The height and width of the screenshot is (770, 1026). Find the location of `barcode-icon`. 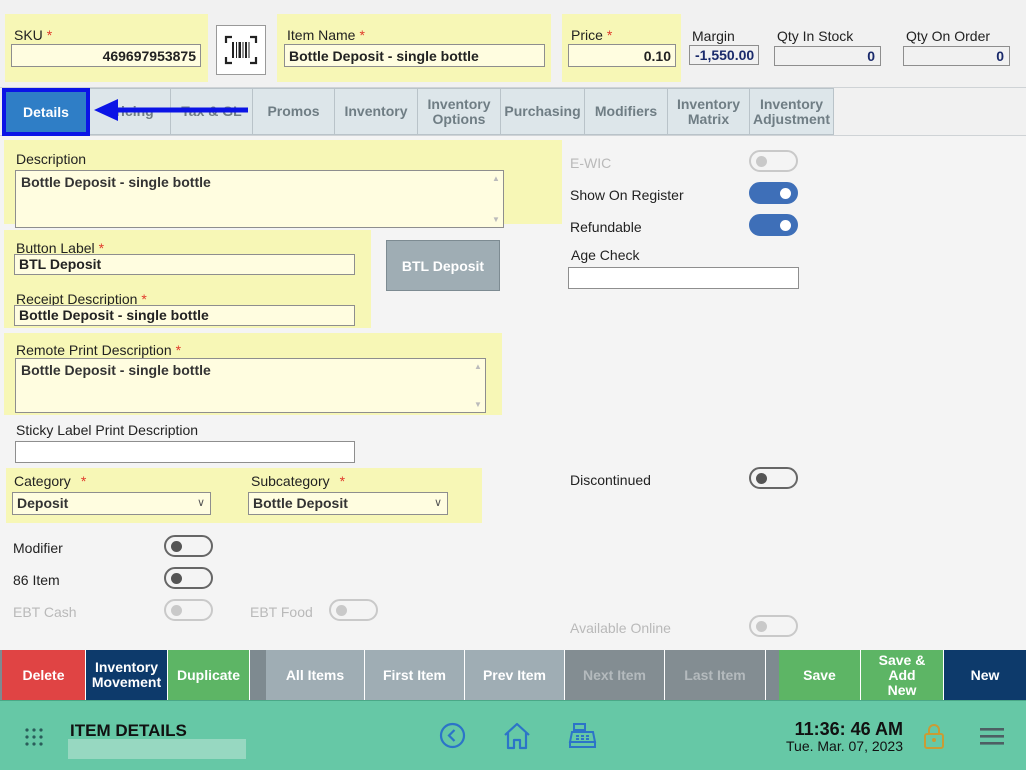

barcode-icon is located at coordinates (241, 50).